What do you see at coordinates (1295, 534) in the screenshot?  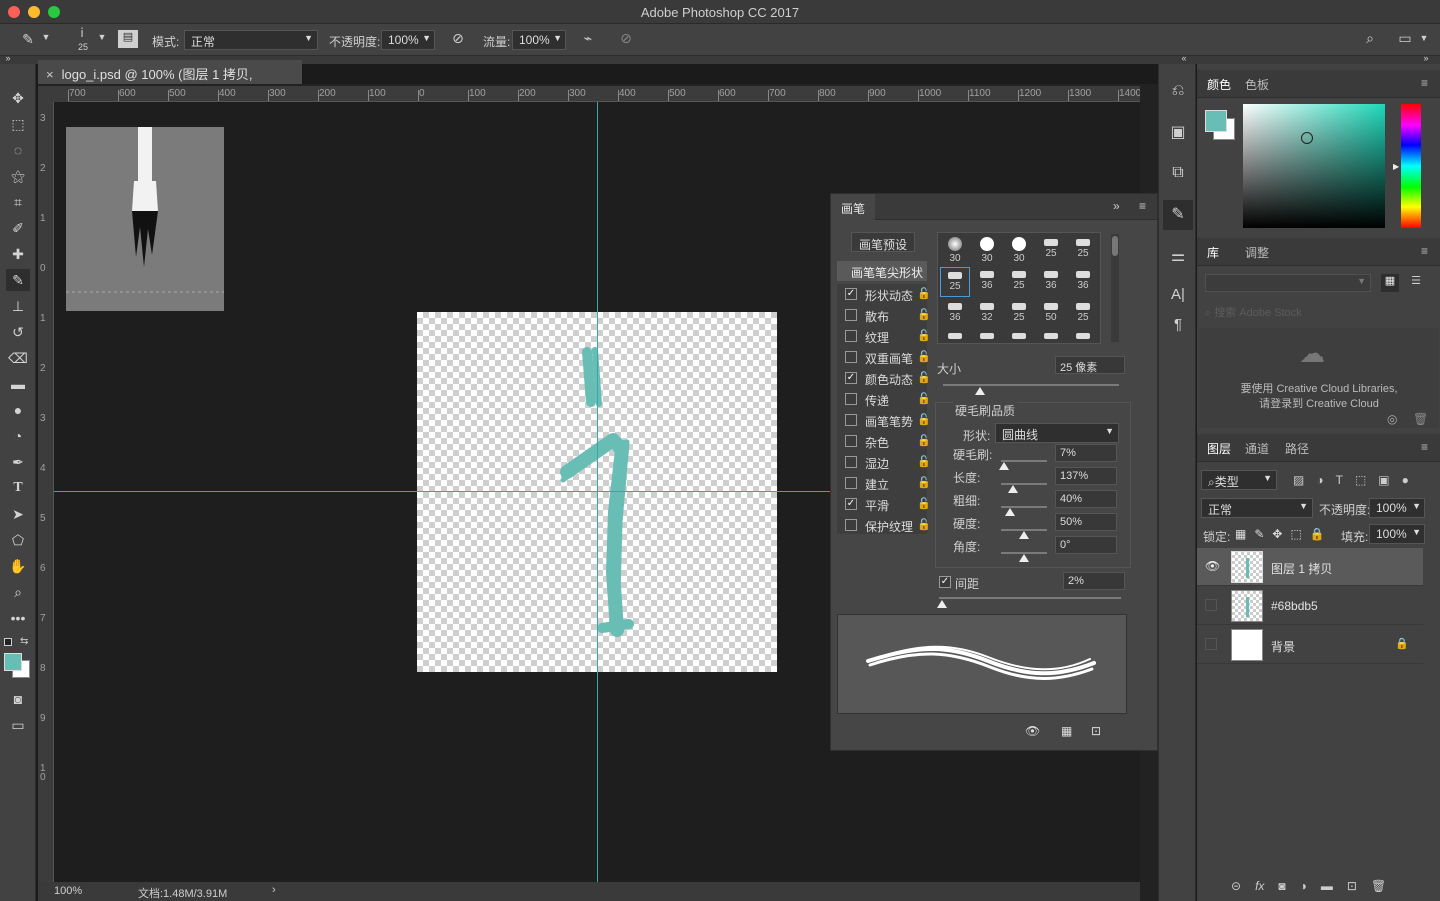 I see `lock-artboard-icon: ⬚` at bounding box center [1295, 534].